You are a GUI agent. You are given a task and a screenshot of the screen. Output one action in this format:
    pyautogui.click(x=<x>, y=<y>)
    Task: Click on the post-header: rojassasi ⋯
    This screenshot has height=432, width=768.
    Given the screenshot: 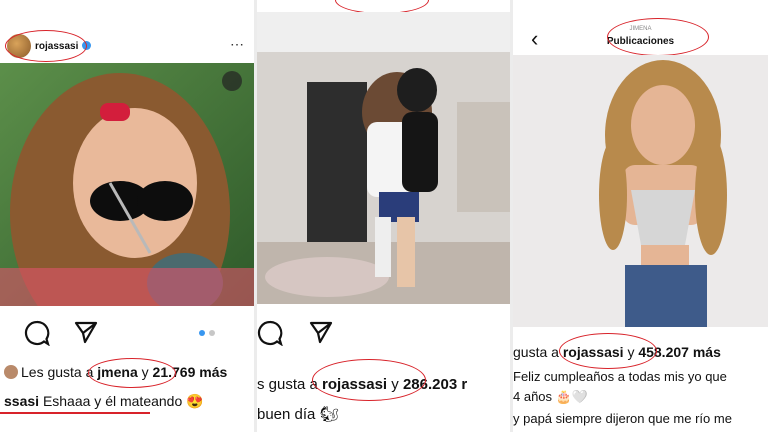 What is the action you would take?
    pyautogui.click(x=127, y=47)
    